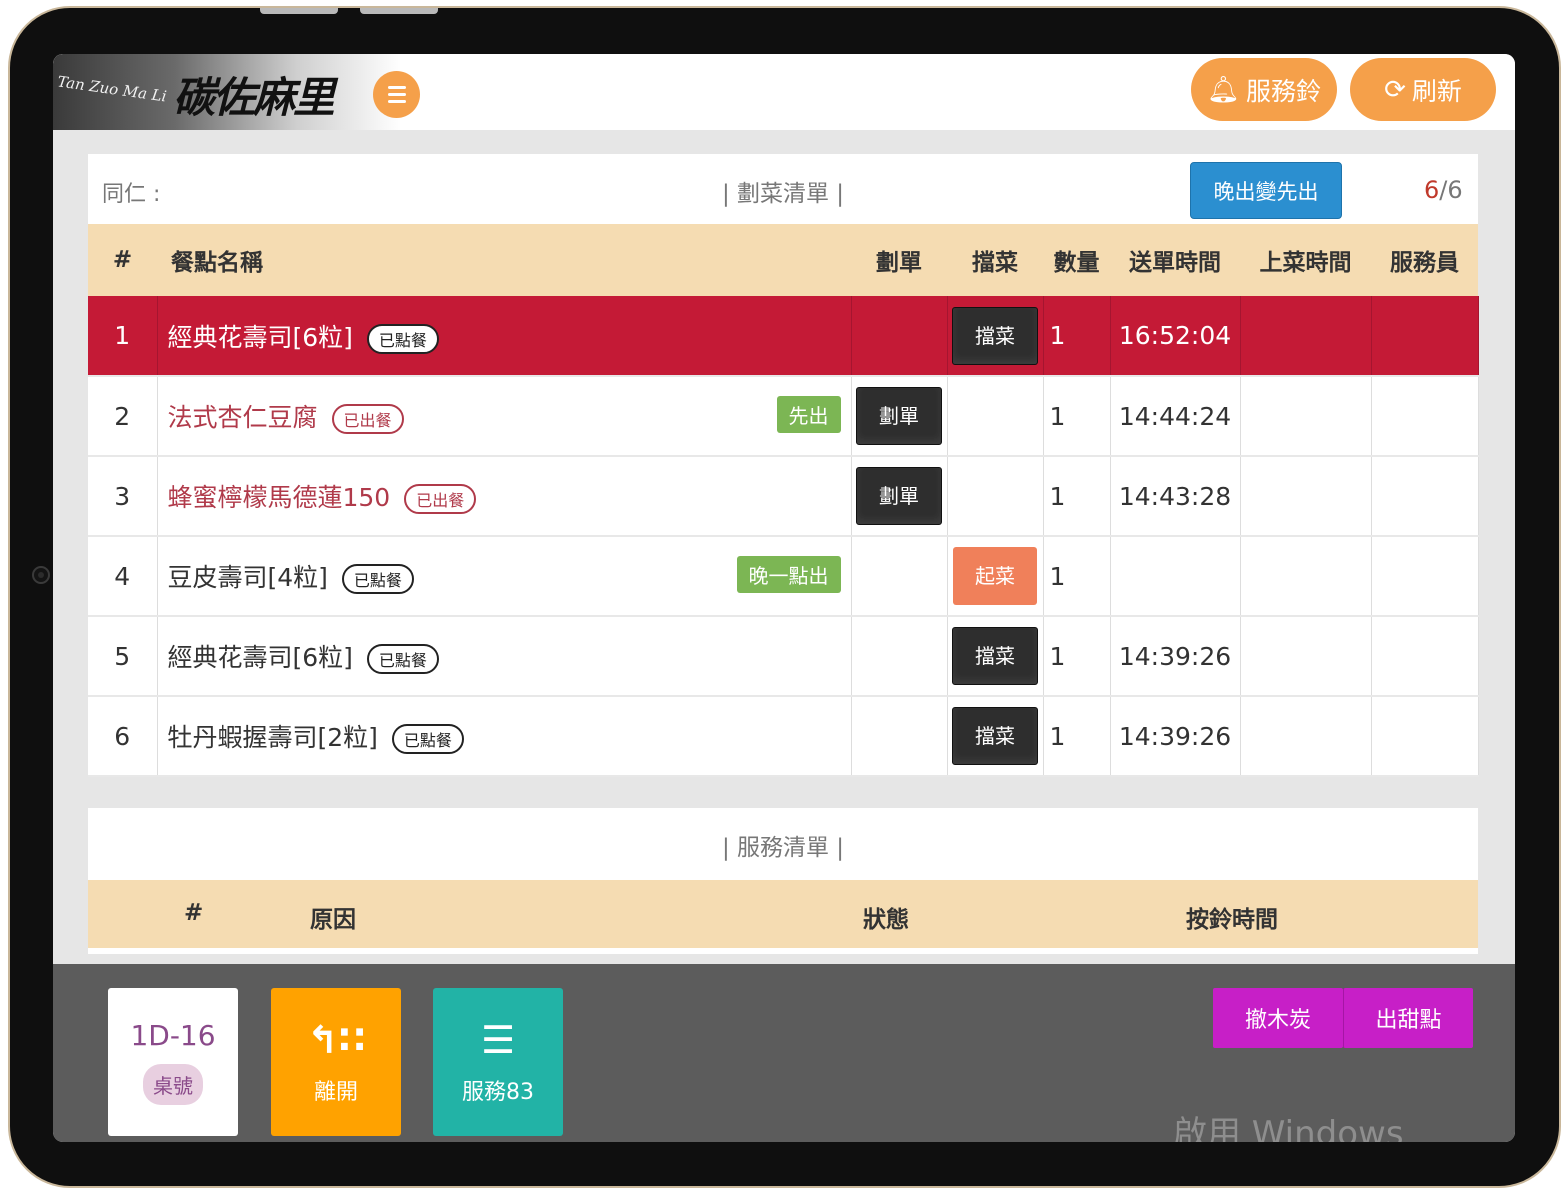 This screenshot has height=1191, width=1563. I want to click on logo: Tan Zuo Ma Li 碳佐麻里, so click(227, 92).